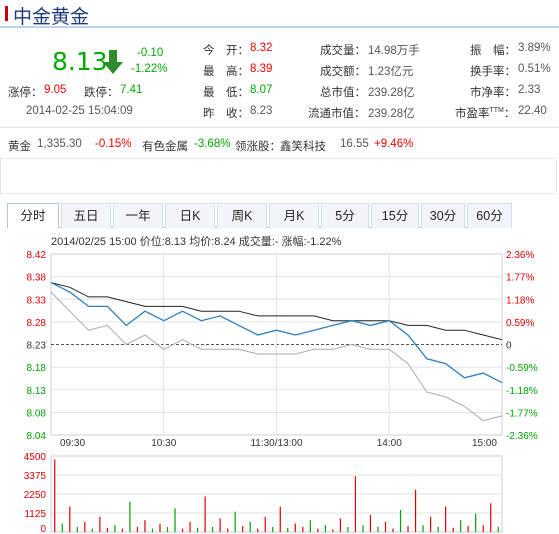  What do you see at coordinates (484, 443) in the screenshot?
I see `x-tick-label: 15:00` at bounding box center [484, 443].